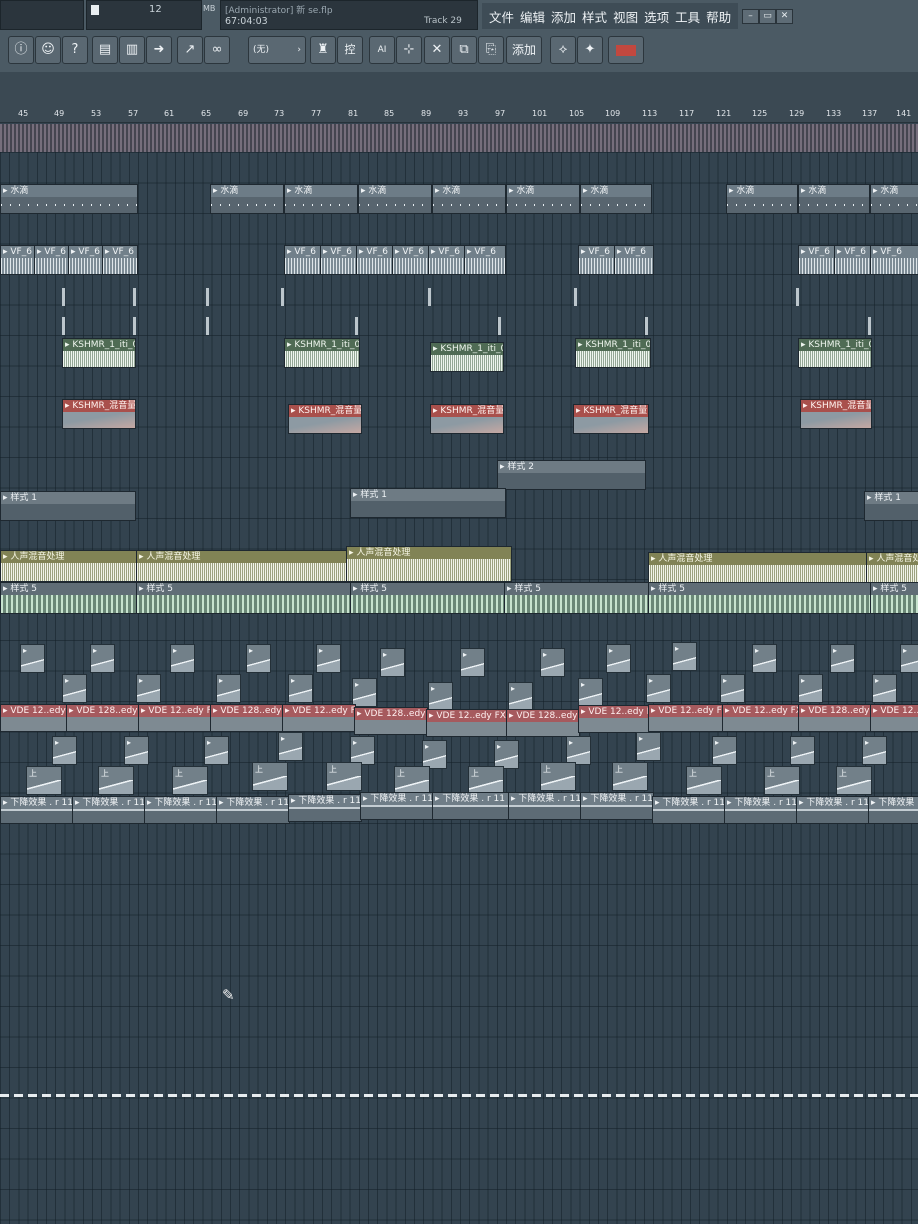 This screenshot has width=918, height=1224. What do you see at coordinates (626, 50) in the screenshot?
I see `record-indicator` at bounding box center [626, 50].